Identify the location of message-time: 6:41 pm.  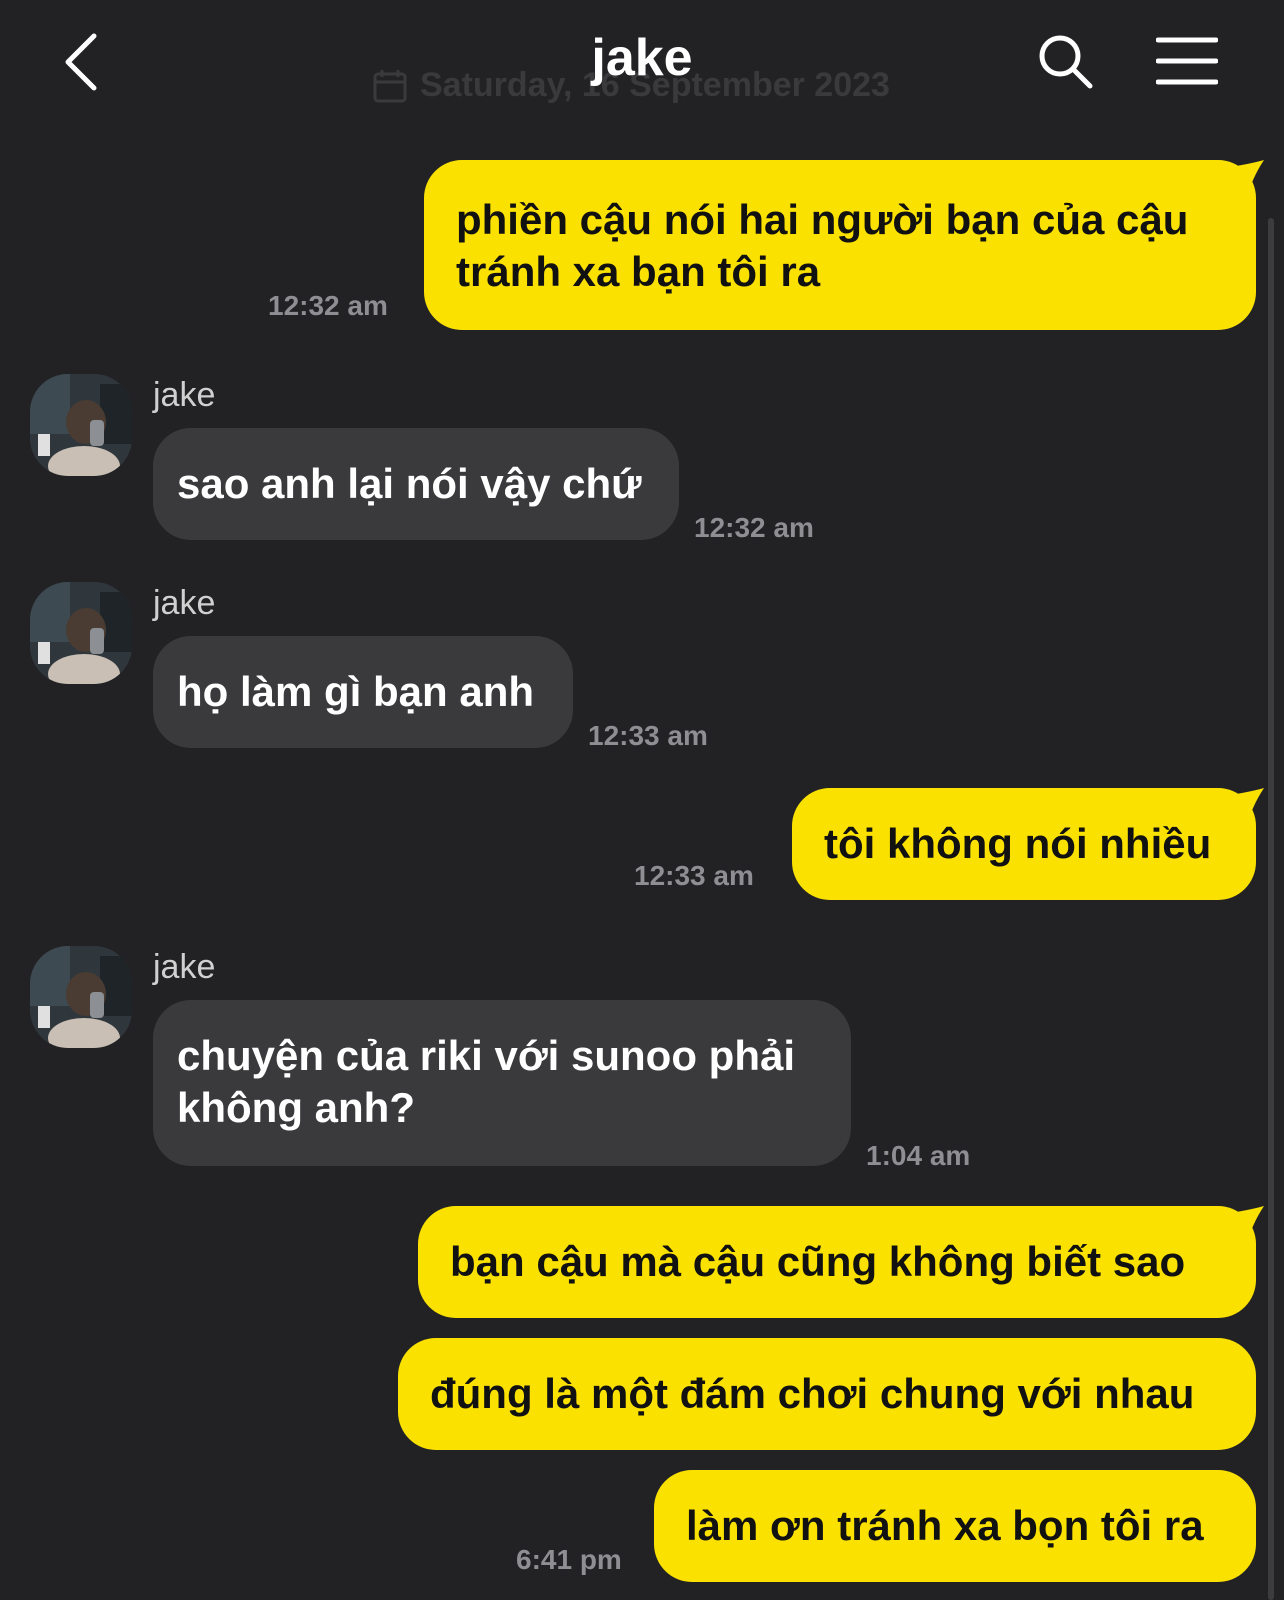
(569, 1559).